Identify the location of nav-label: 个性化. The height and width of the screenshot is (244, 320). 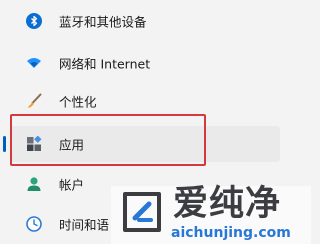
(78, 102).